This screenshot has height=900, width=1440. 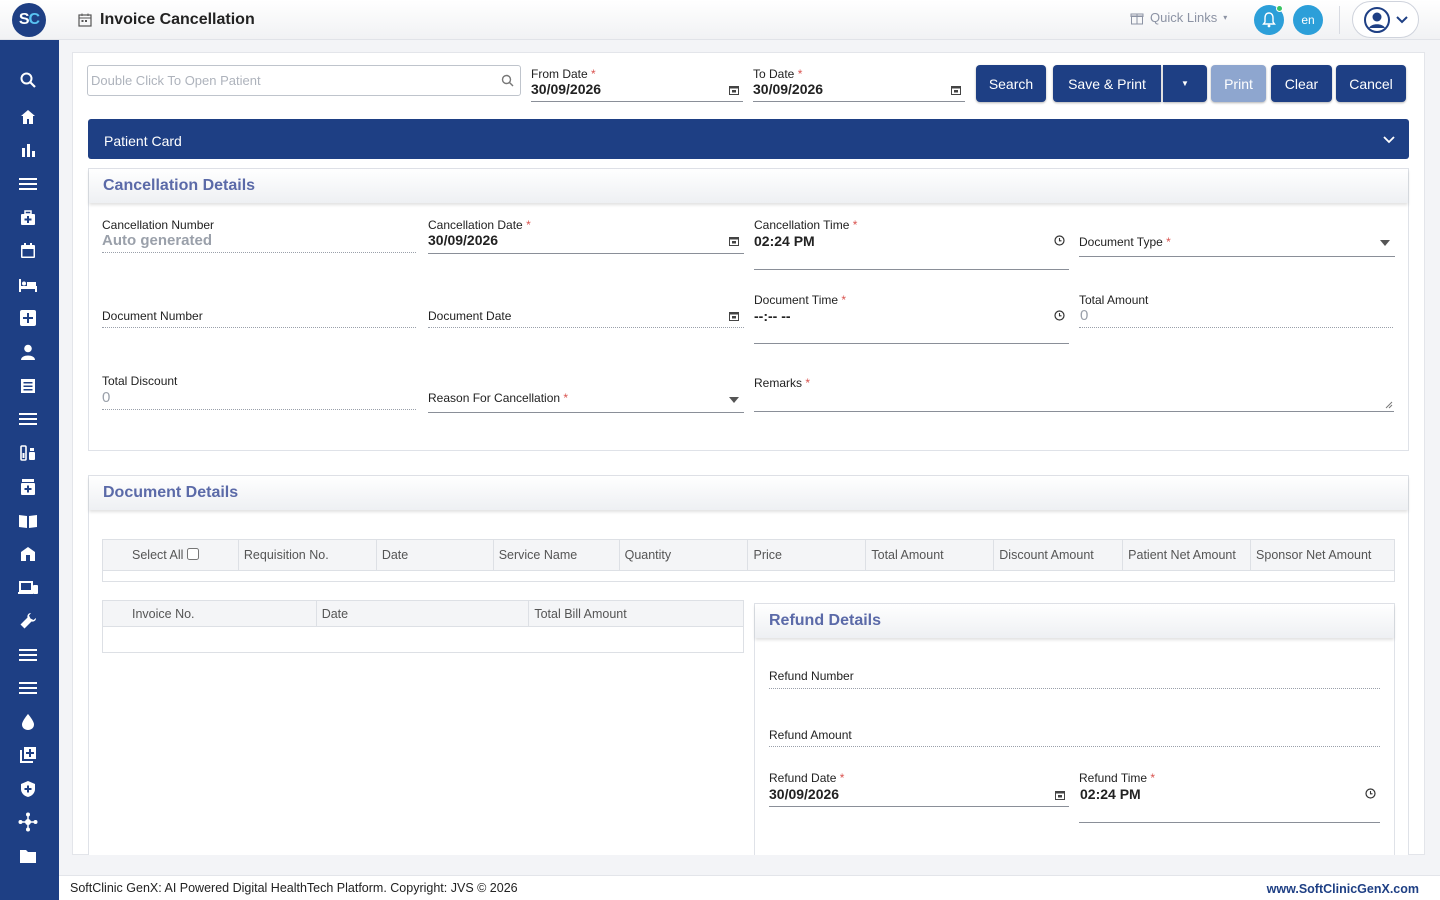 I want to click on wrench-icon, so click(x=28, y=621).